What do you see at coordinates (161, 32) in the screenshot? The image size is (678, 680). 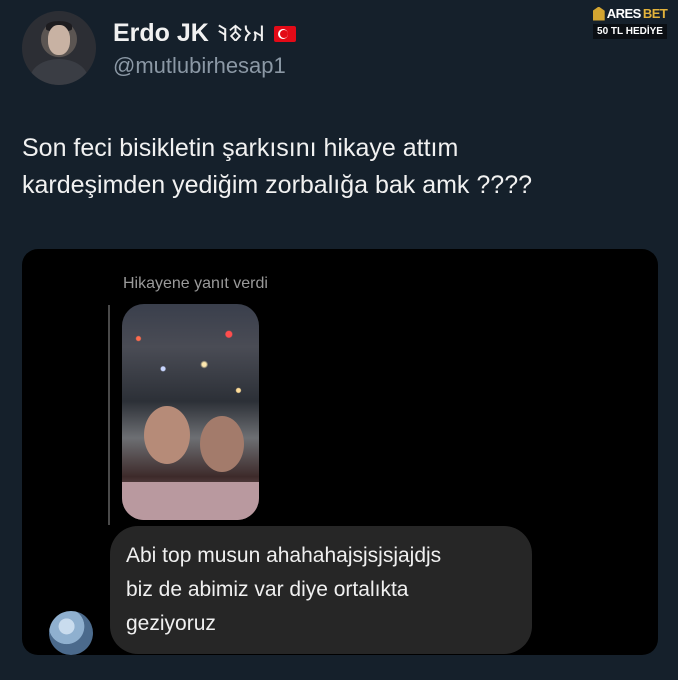 I see `author-name-text: Erdo JK` at bounding box center [161, 32].